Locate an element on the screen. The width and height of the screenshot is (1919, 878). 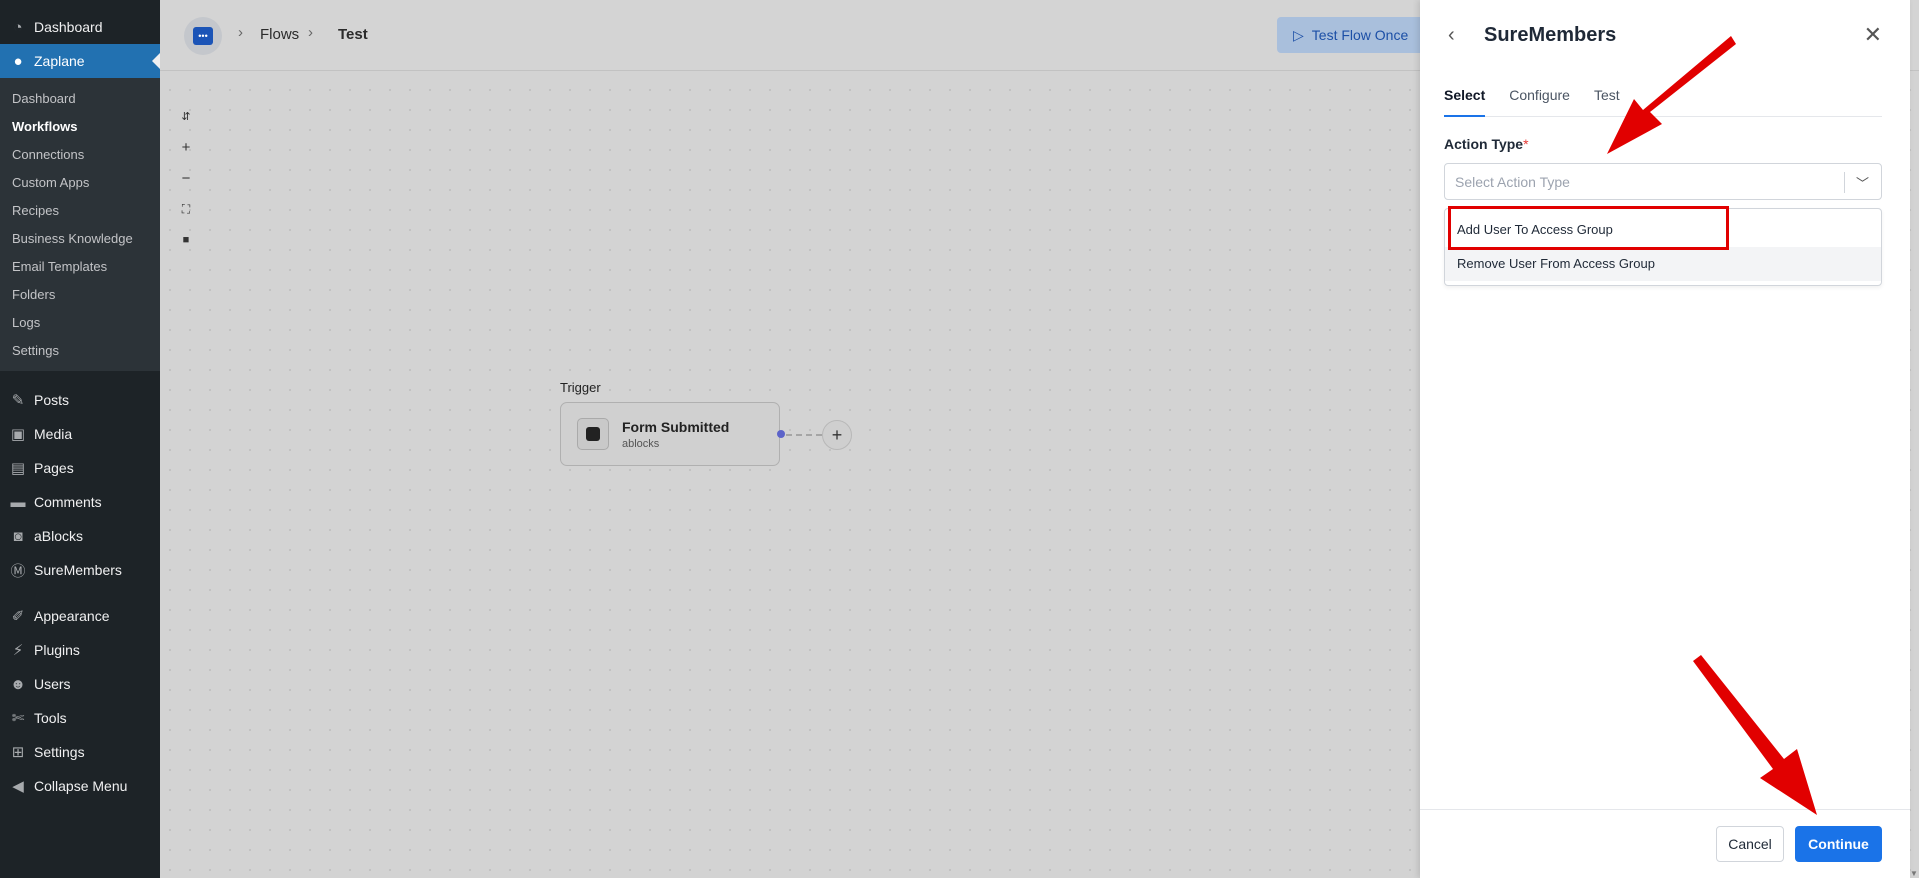
submenu-custom-apps: Custom Apps is located at coordinates (80, 183).